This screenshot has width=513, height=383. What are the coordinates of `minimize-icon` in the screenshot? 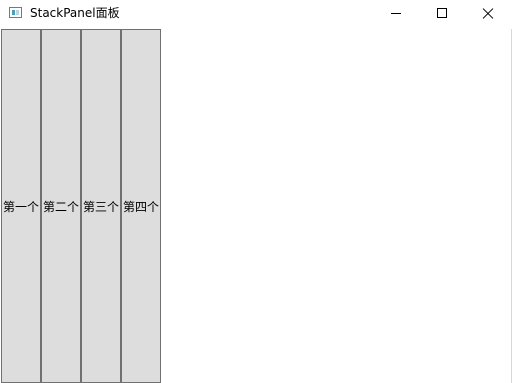 It's located at (396, 13).